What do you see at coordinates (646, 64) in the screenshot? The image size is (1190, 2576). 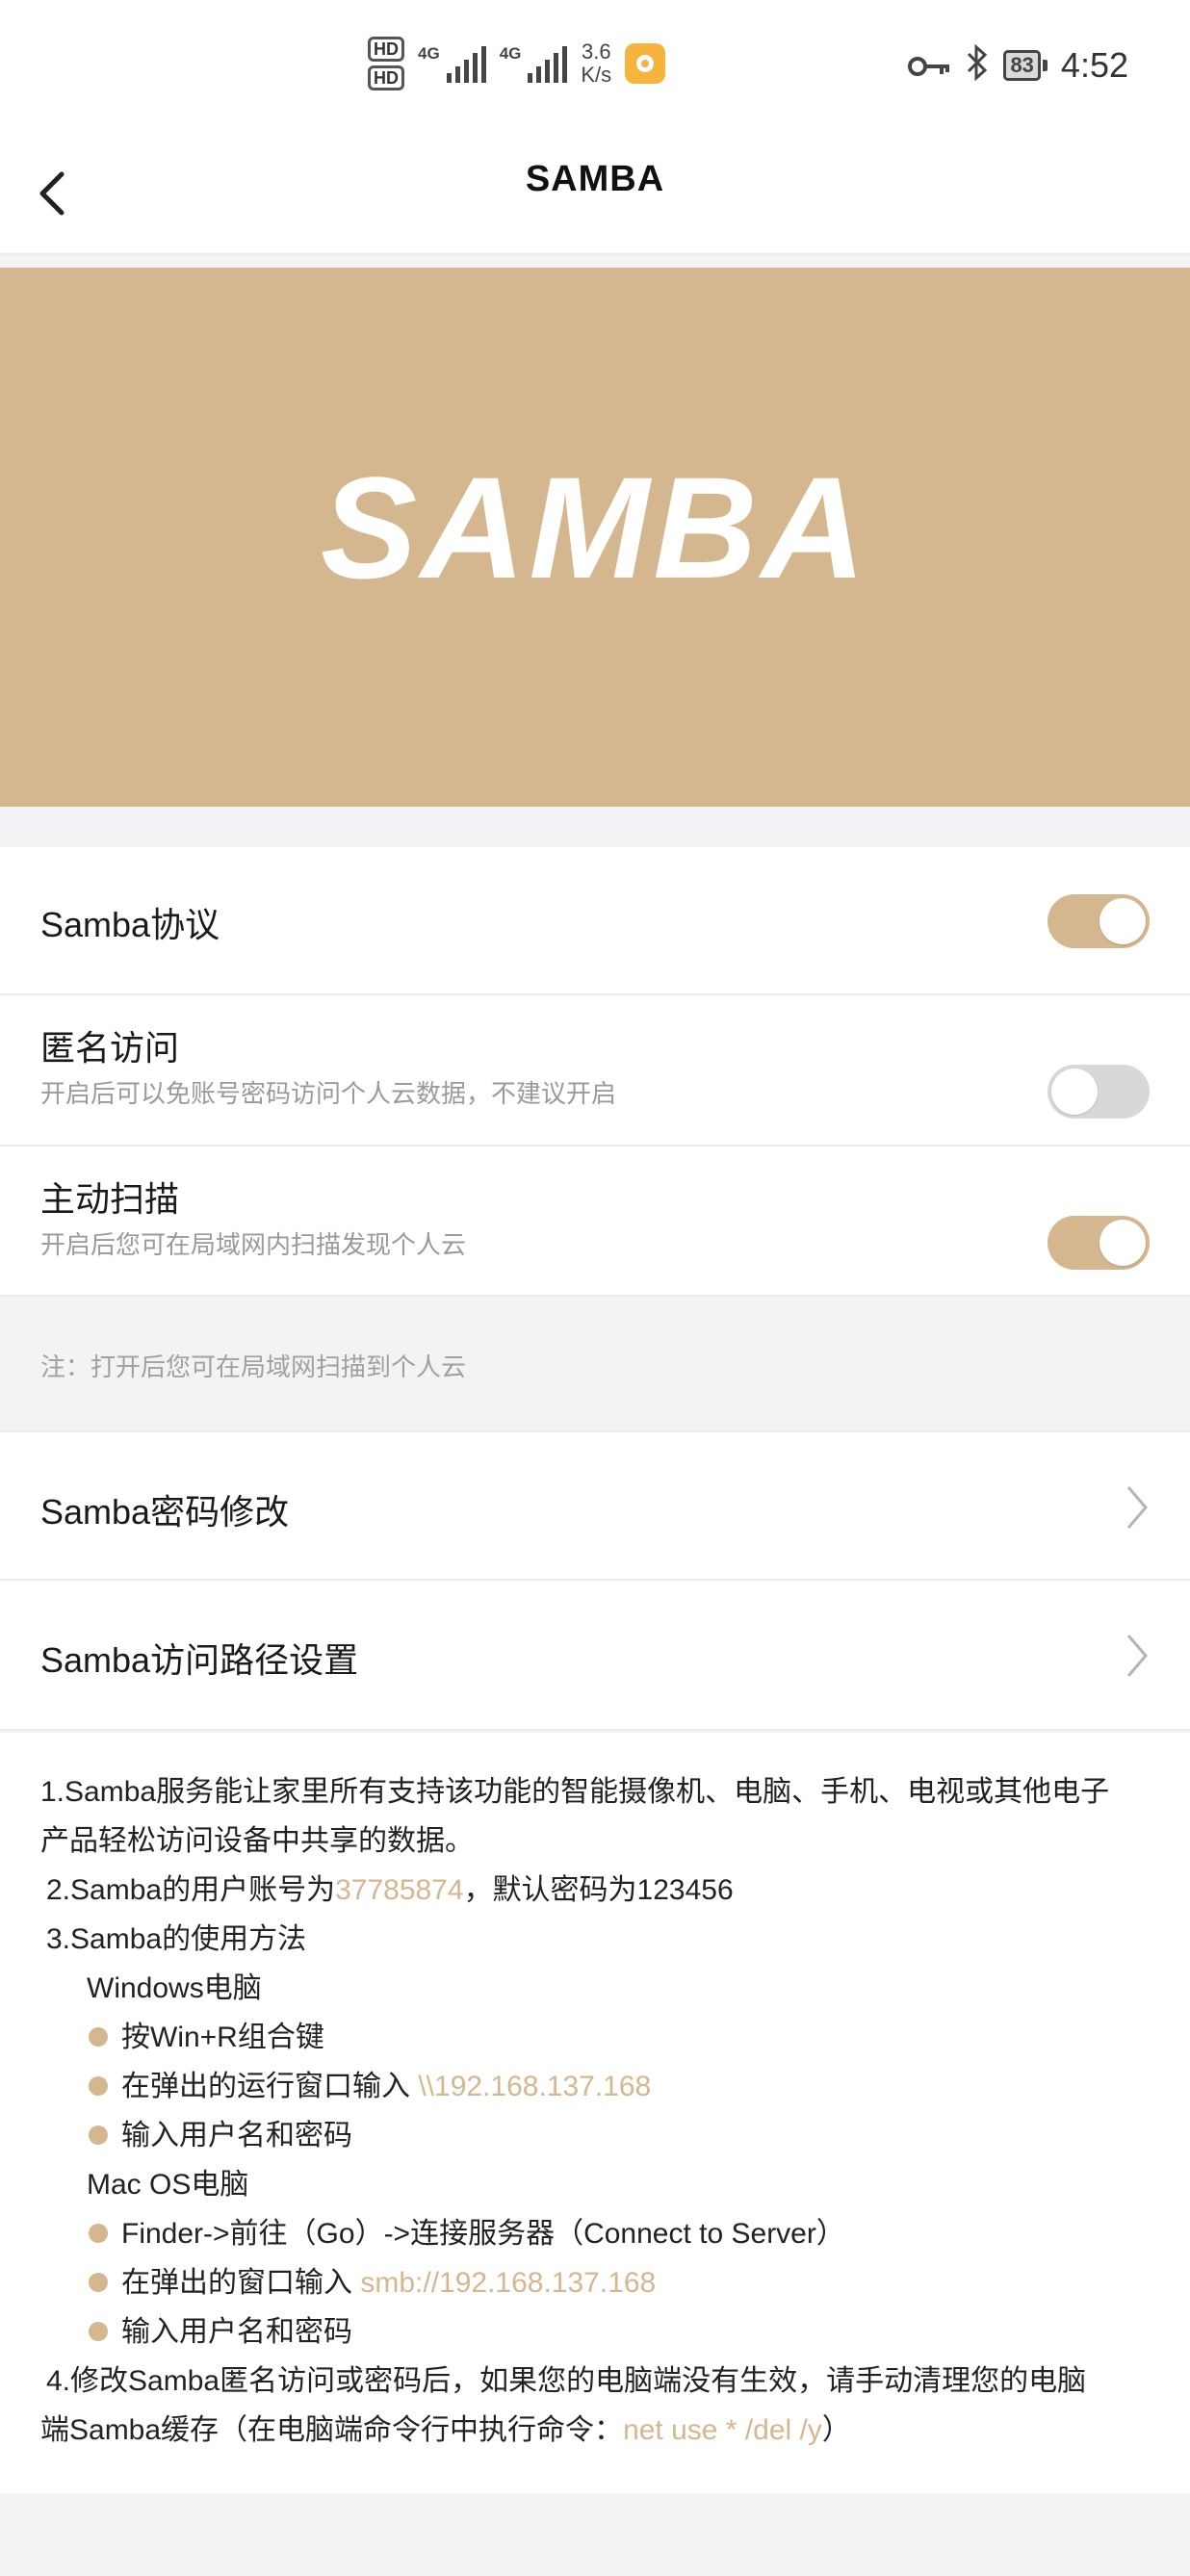 I see `app-notification-icon` at bounding box center [646, 64].